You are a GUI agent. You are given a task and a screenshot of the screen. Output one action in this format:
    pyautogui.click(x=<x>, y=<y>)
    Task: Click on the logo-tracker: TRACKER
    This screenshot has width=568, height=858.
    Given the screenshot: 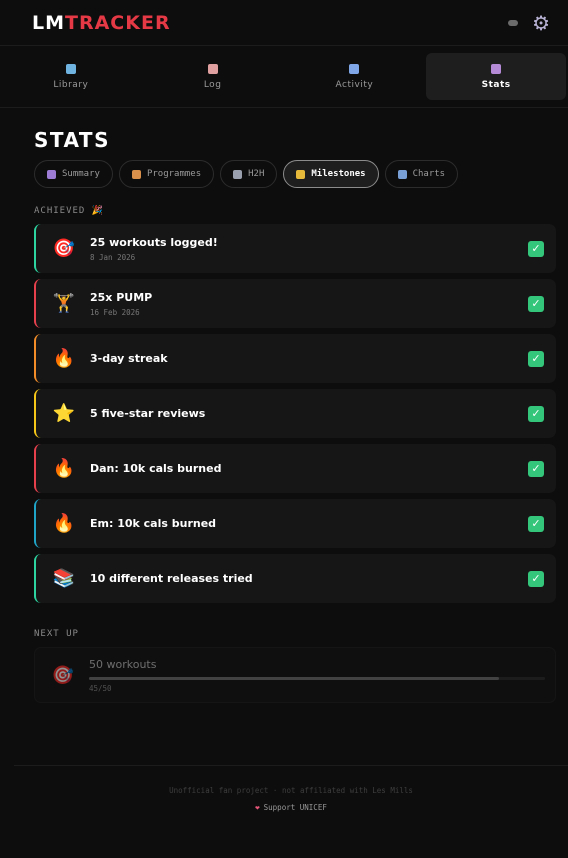 What is the action you would take?
    pyautogui.click(x=118, y=22)
    